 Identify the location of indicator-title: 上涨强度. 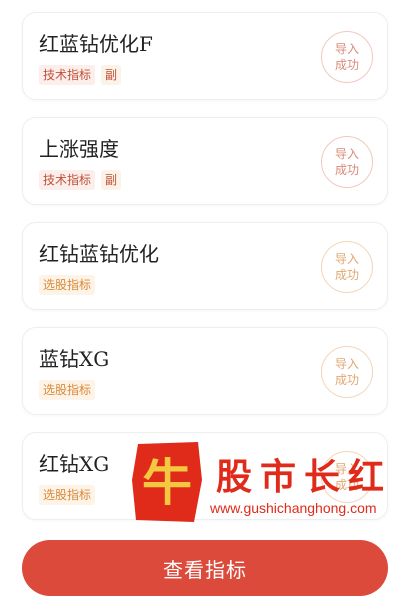
(79, 149).